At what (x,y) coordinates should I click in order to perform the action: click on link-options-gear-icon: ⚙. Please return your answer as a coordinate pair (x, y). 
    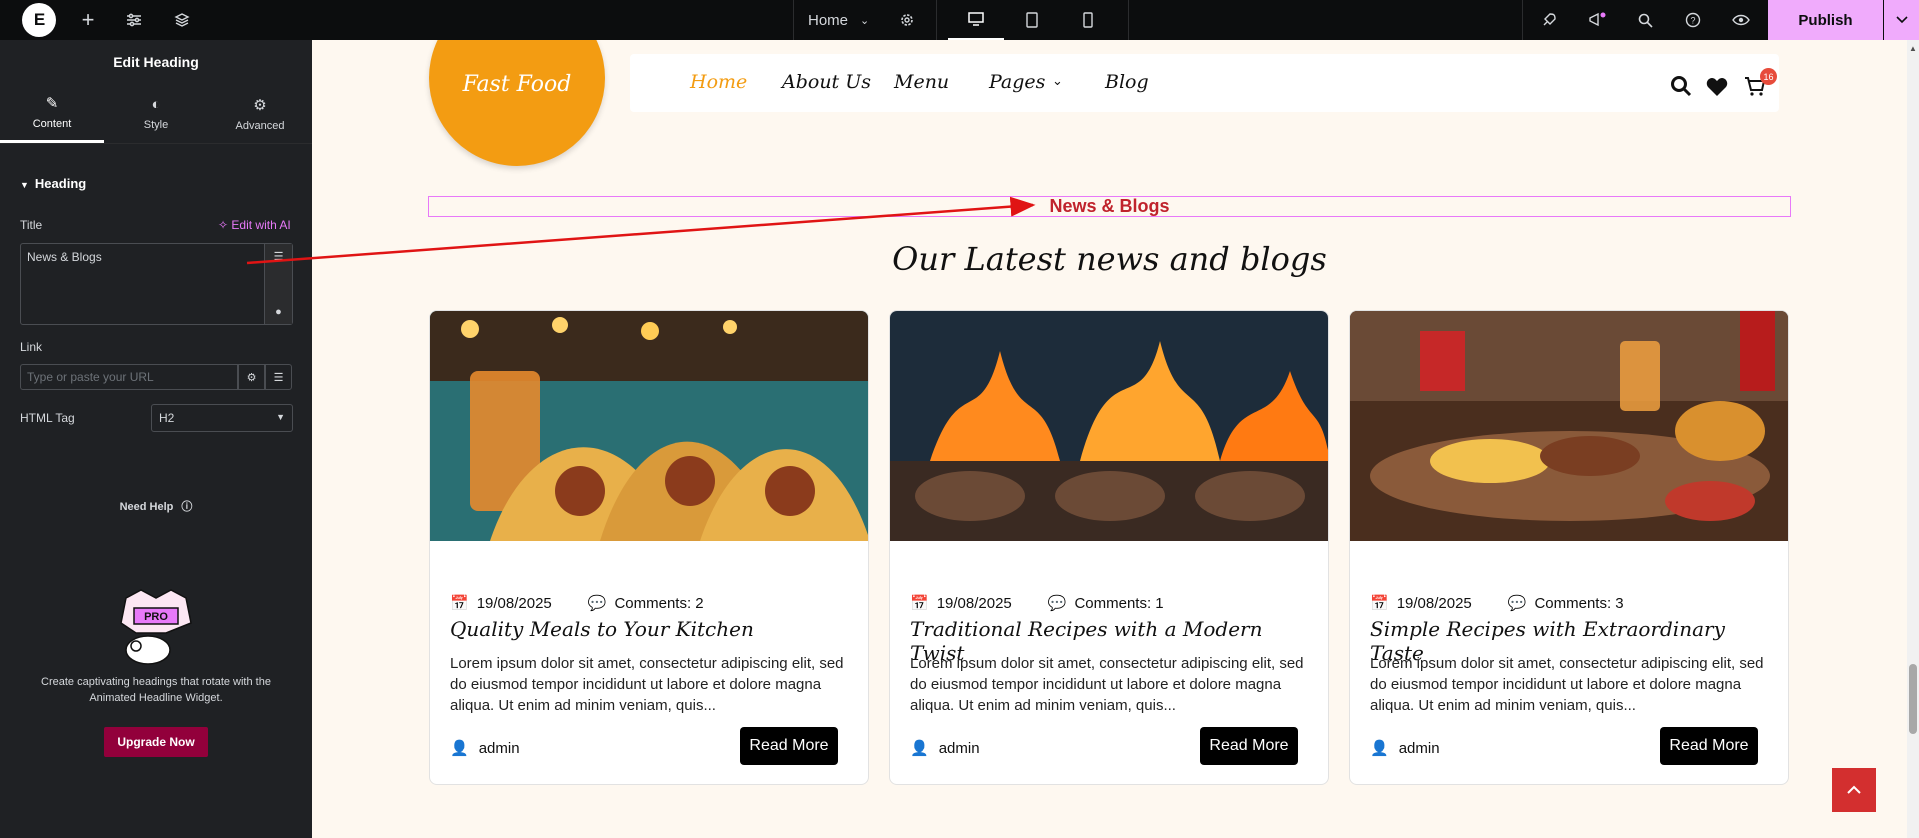
    Looking at the image, I should click on (251, 377).